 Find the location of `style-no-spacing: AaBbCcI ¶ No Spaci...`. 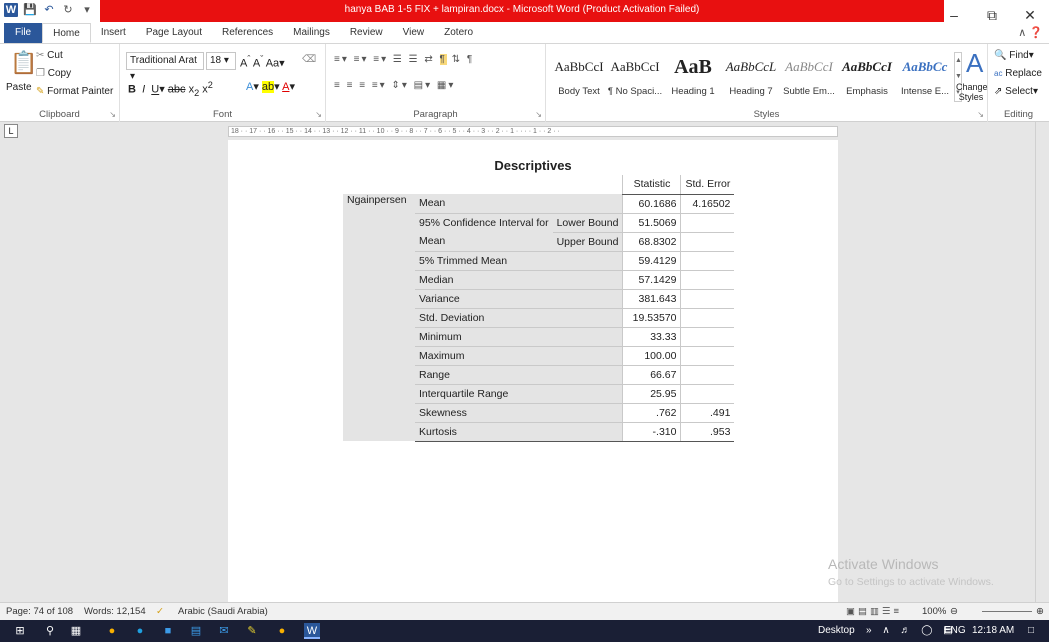

style-no-spacing: AaBbCcI ¶ No Spaci... is located at coordinates (635, 78).